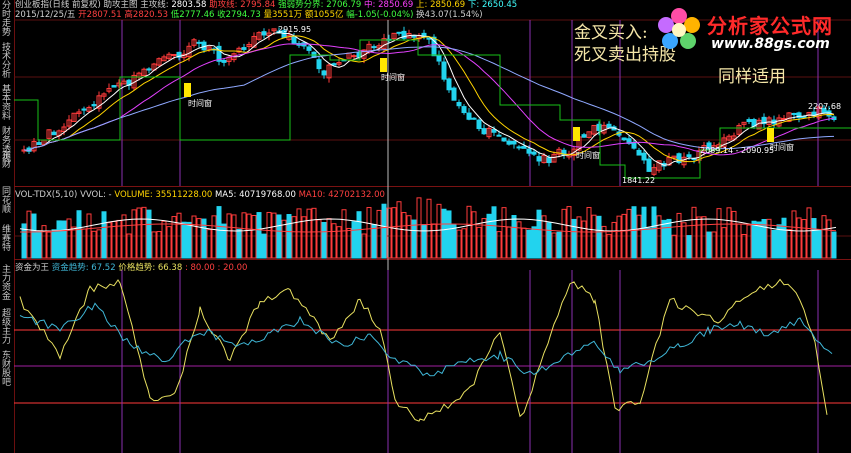  What do you see at coordinates (825, 106) in the screenshot?
I see `peak-label-2: 2207.68` at bounding box center [825, 106].